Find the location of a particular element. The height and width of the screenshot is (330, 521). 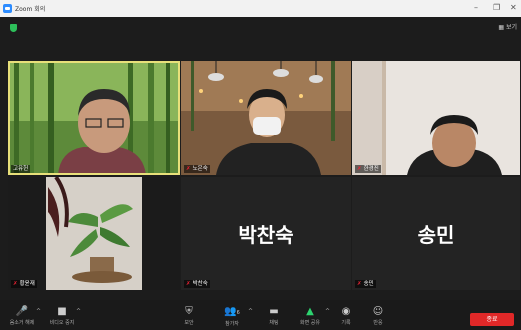

video-tile-3: ✗ 한경진 is located at coordinates (436, 118).